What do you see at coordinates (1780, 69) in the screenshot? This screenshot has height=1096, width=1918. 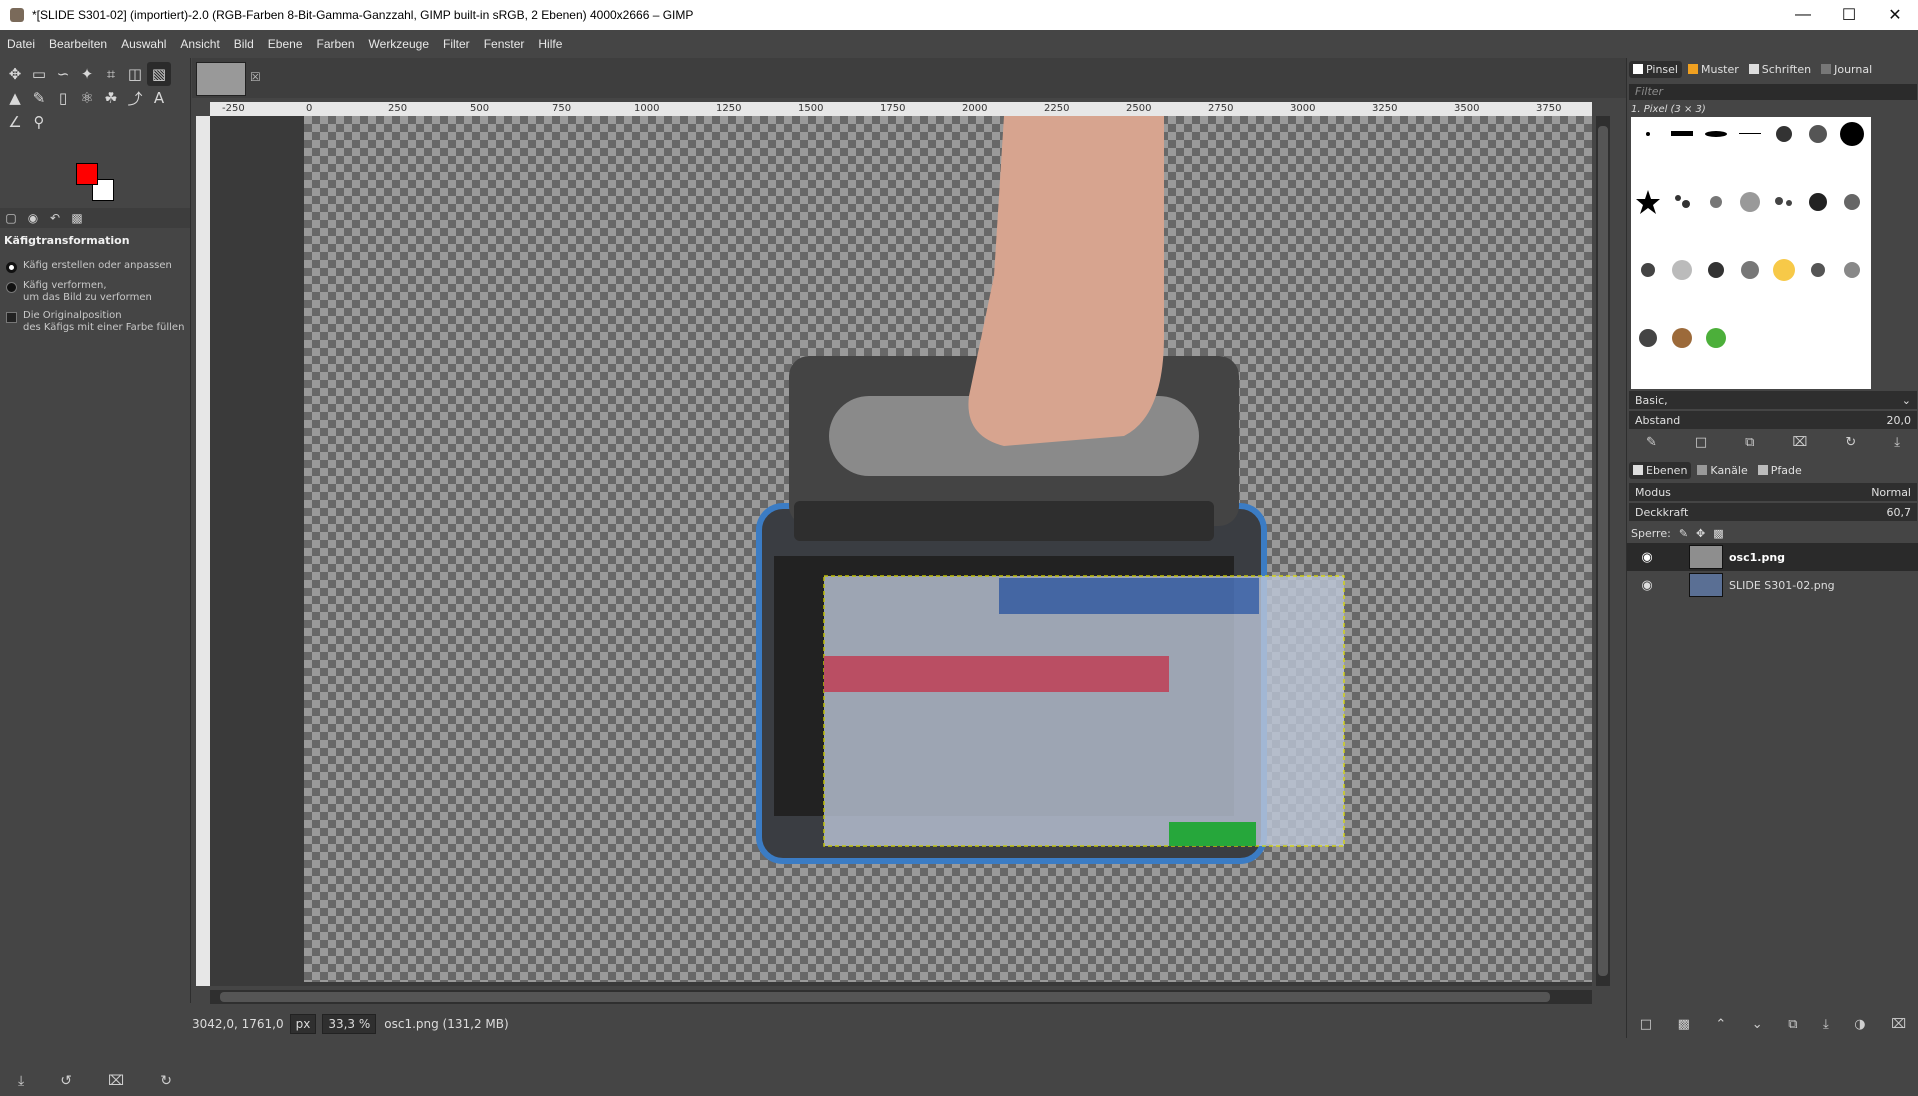 I see `tab-fonts: Schriften` at bounding box center [1780, 69].